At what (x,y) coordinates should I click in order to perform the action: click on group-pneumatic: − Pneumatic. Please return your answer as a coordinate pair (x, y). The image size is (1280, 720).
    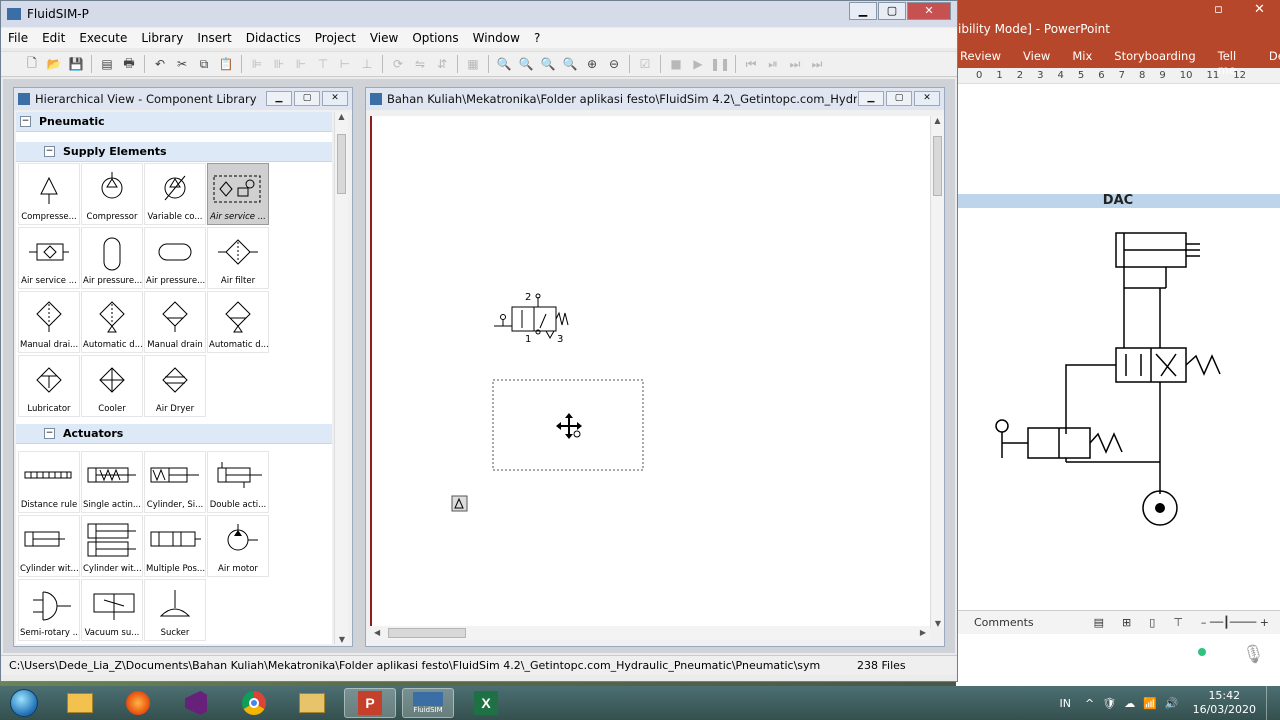
    Looking at the image, I should click on (174, 122).